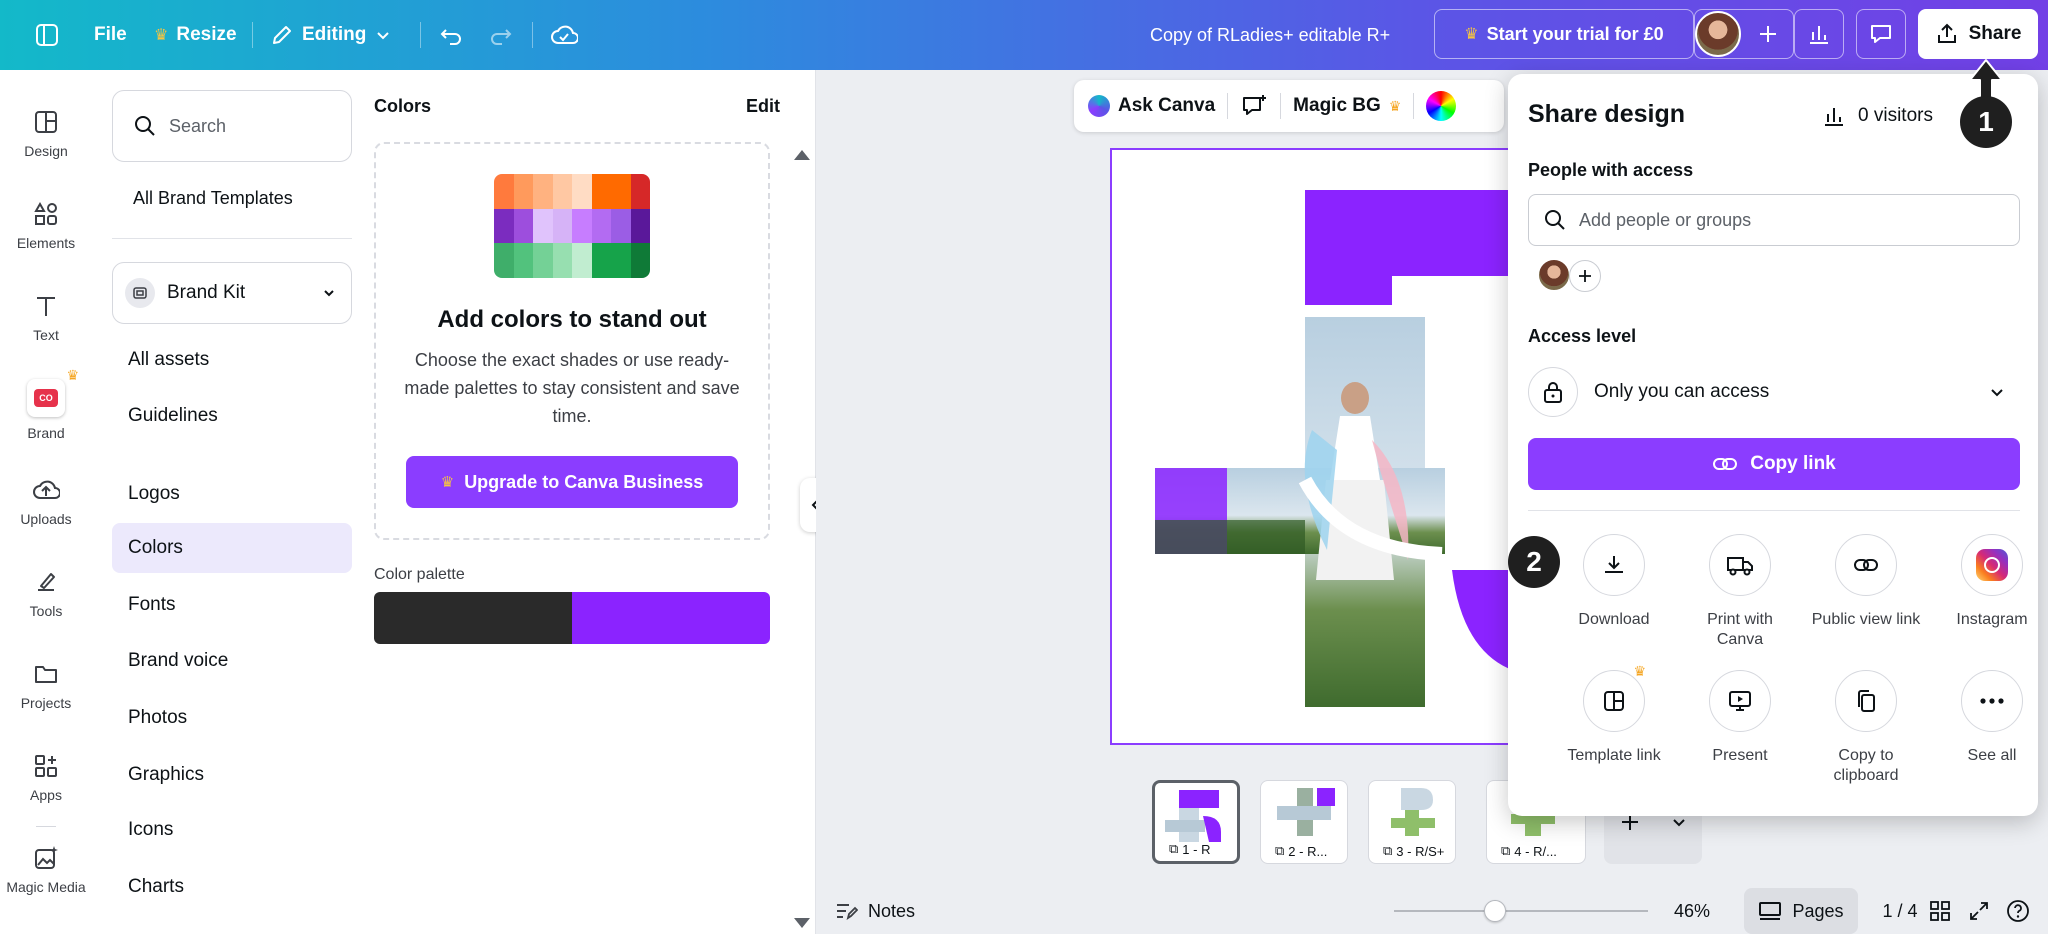  I want to click on help-icon, so click(2018, 911).